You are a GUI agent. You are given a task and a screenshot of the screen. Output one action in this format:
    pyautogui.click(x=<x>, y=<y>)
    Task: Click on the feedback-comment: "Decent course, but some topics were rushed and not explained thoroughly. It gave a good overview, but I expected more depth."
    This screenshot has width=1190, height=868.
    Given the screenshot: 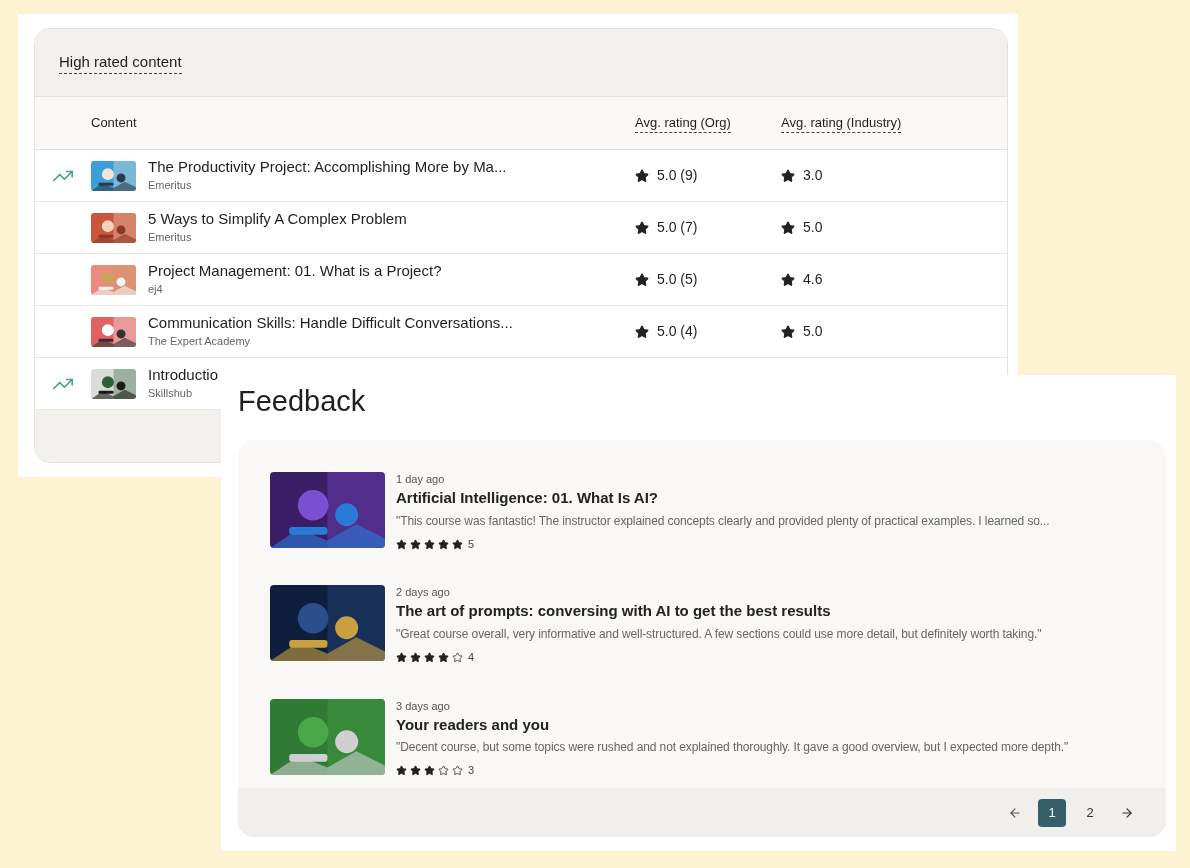 What is the action you would take?
    pyautogui.click(x=732, y=748)
    